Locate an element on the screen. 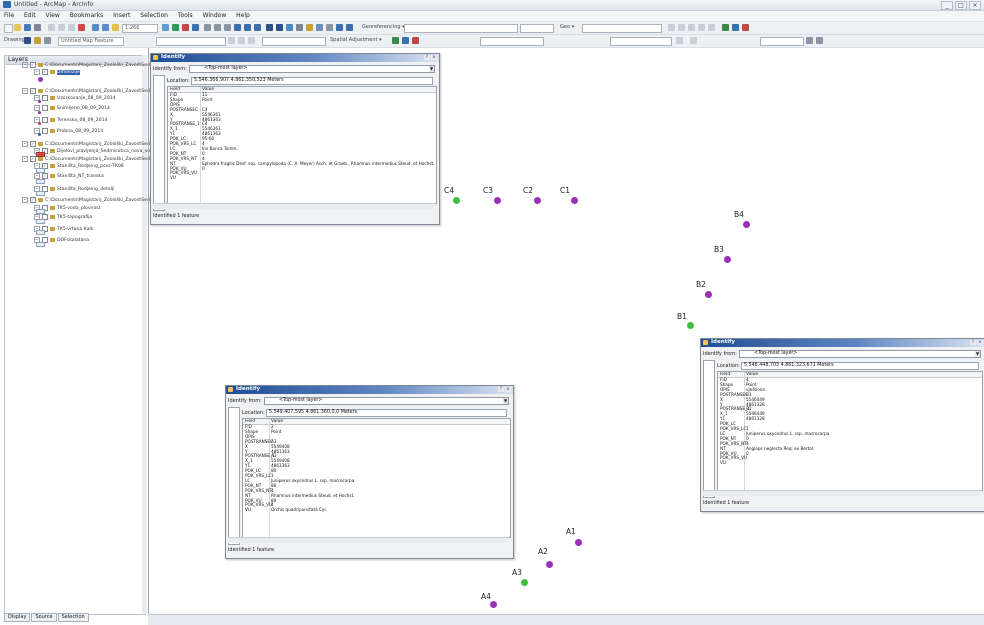 Image resolution: width=984 pixels, height=625 pixels. hyperlink-icon is located at coordinates (309, 27).